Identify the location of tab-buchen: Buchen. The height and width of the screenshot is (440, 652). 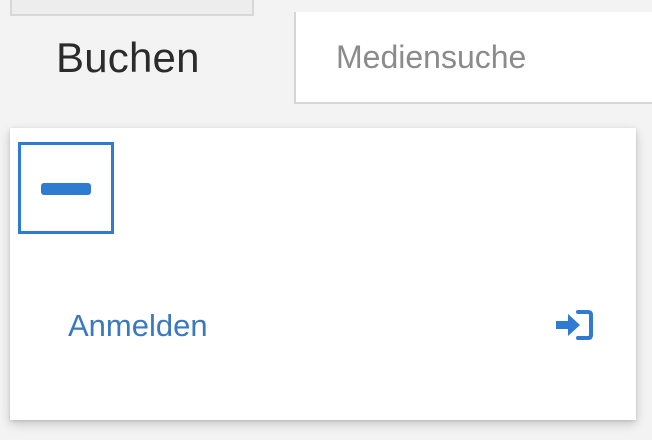
(147, 58).